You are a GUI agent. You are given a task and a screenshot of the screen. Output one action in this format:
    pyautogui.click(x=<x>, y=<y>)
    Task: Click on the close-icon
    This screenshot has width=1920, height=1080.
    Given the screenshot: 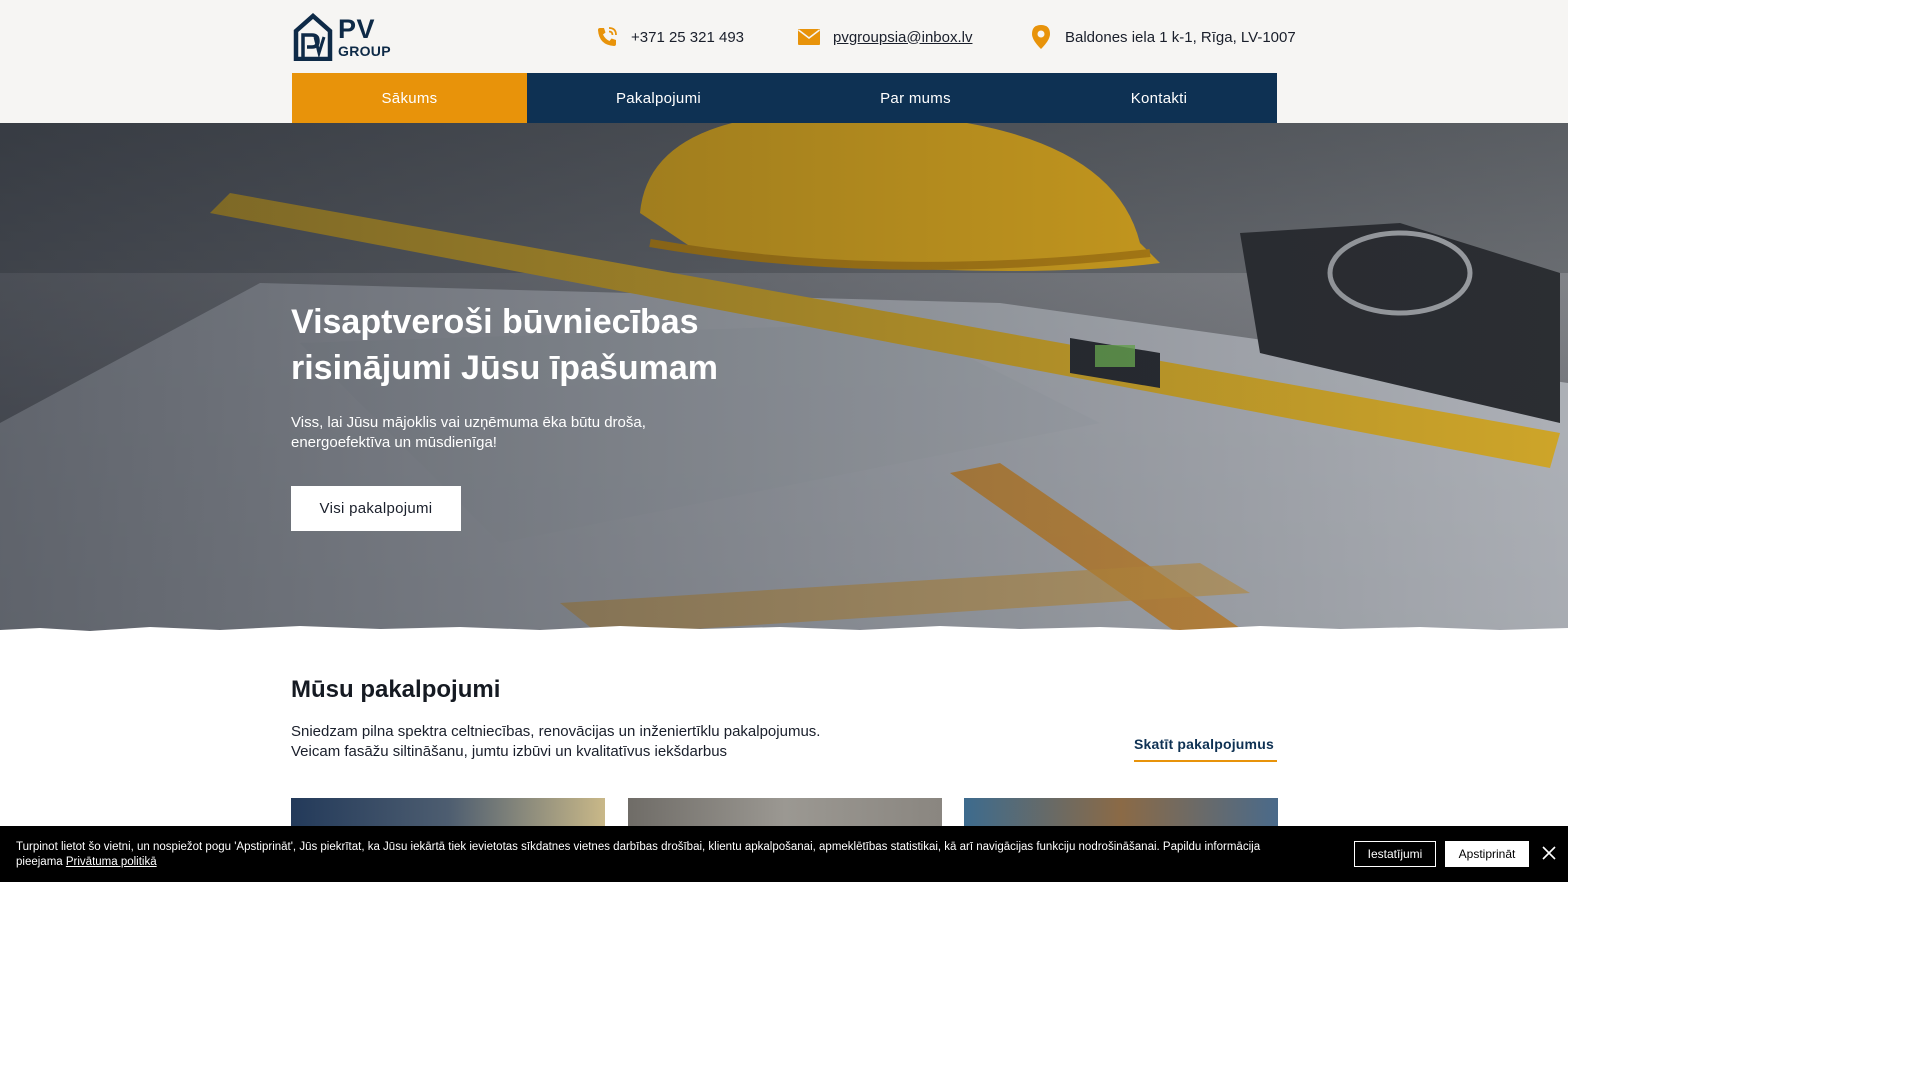 What is the action you would take?
    pyautogui.click(x=1549, y=853)
    